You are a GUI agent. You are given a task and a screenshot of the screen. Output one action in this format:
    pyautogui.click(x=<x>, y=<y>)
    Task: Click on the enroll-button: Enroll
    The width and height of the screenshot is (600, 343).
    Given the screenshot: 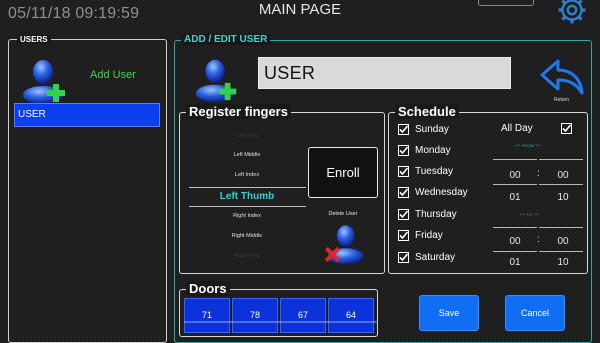 What is the action you would take?
    pyautogui.click(x=343, y=172)
    